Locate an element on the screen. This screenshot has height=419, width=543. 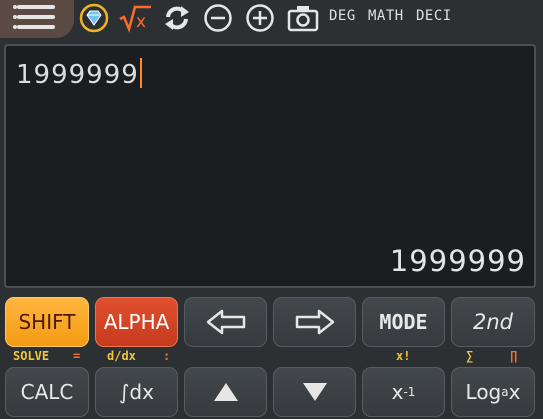
calc-key: CALC is located at coordinates (47, 392).